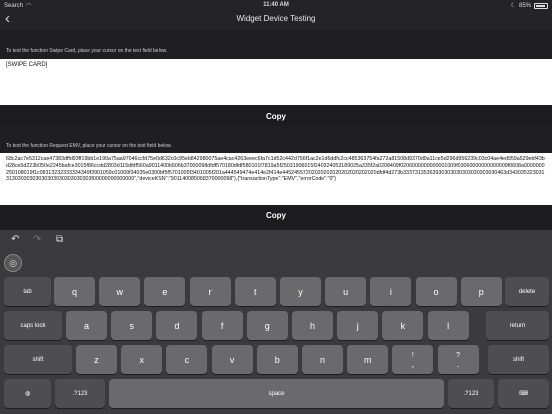  I want to click on key-n: n, so click(322, 359).